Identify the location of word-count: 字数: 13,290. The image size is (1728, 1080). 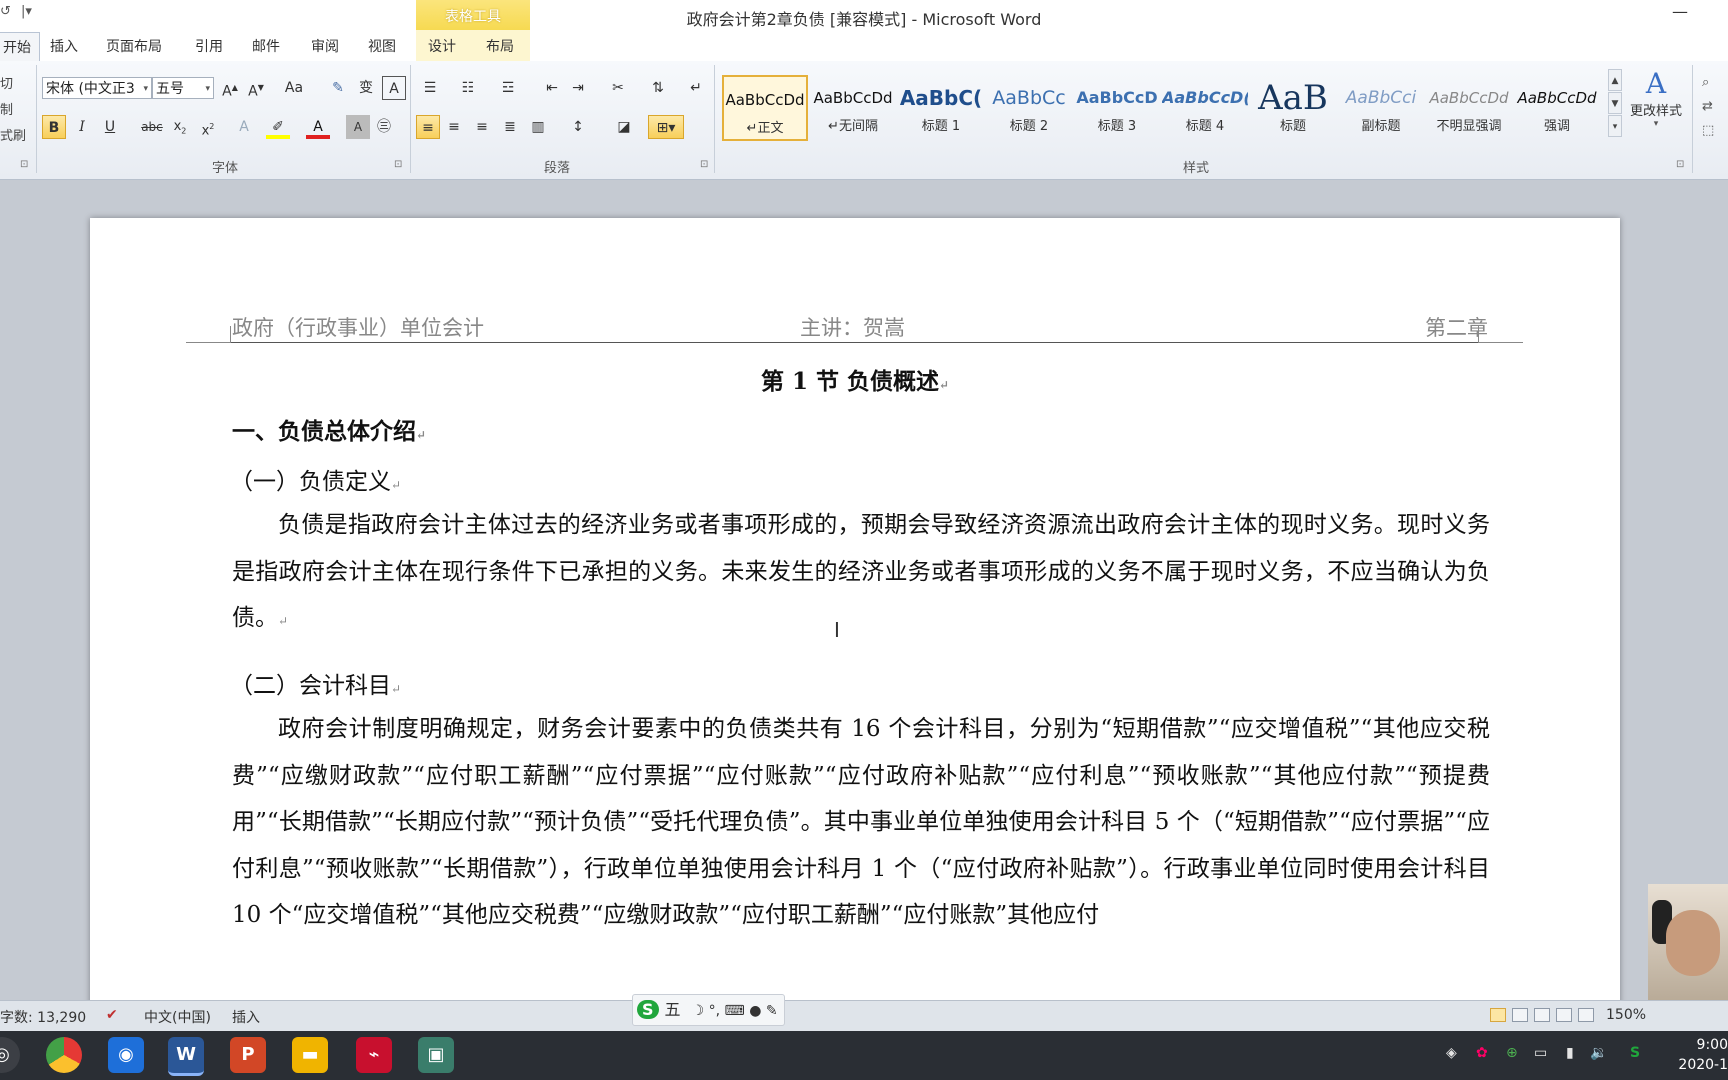
(43, 1017).